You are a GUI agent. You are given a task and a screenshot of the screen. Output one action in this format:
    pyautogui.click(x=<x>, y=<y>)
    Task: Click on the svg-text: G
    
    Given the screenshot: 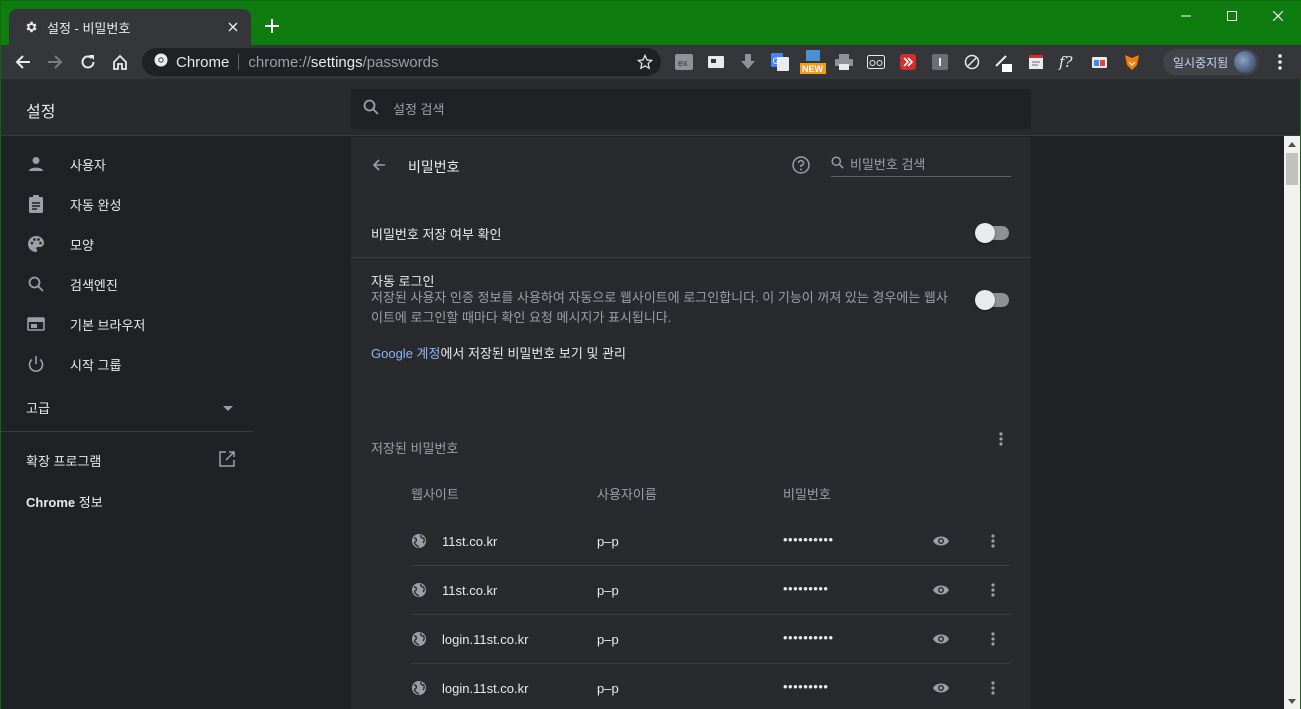 What is the action you would take?
    pyautogui.click(x=776, y=61)
    